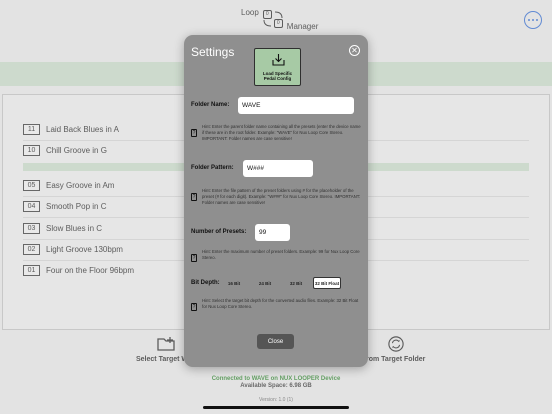 The width and height of the screenshot is (552, 414). Describe the element at coordinates (296, 105) in the screenshot. I see `folder-name-input` at that location.